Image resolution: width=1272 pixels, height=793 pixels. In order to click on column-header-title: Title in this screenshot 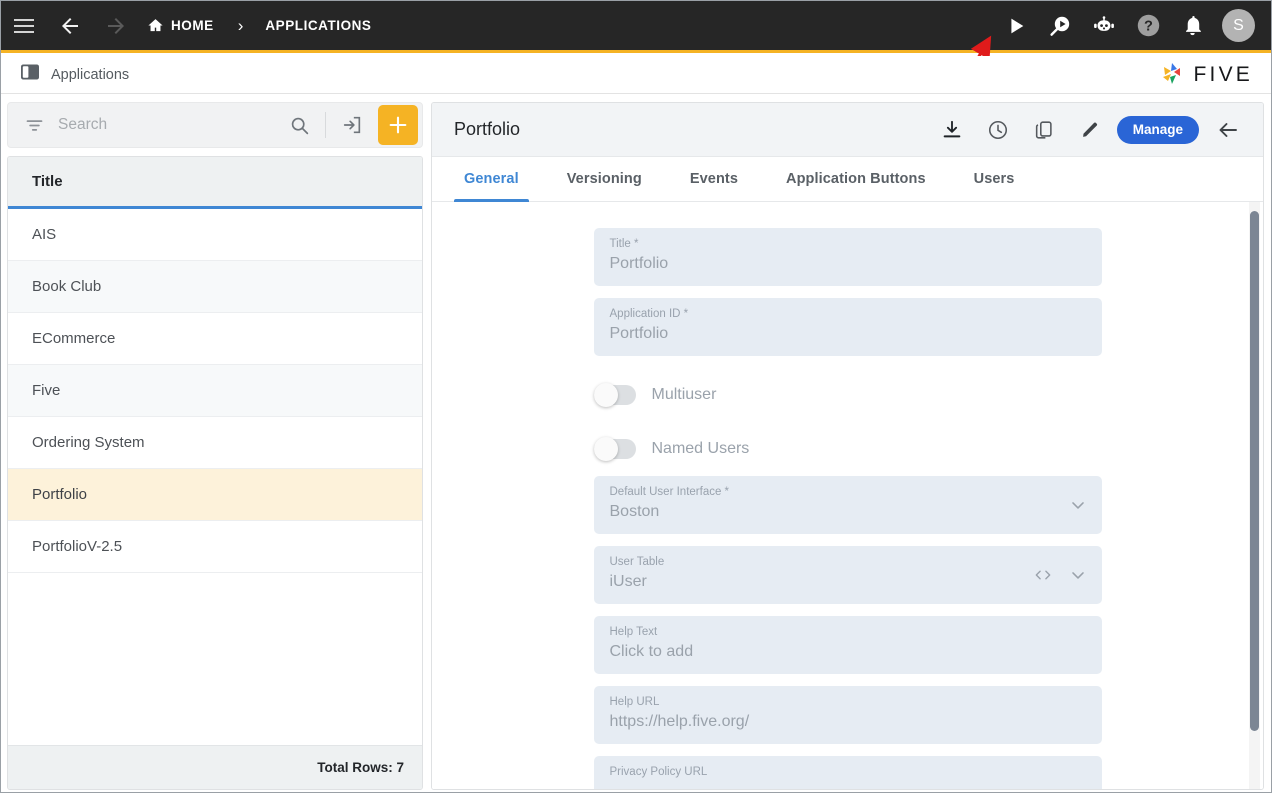, I will do `click(215, 183)`.